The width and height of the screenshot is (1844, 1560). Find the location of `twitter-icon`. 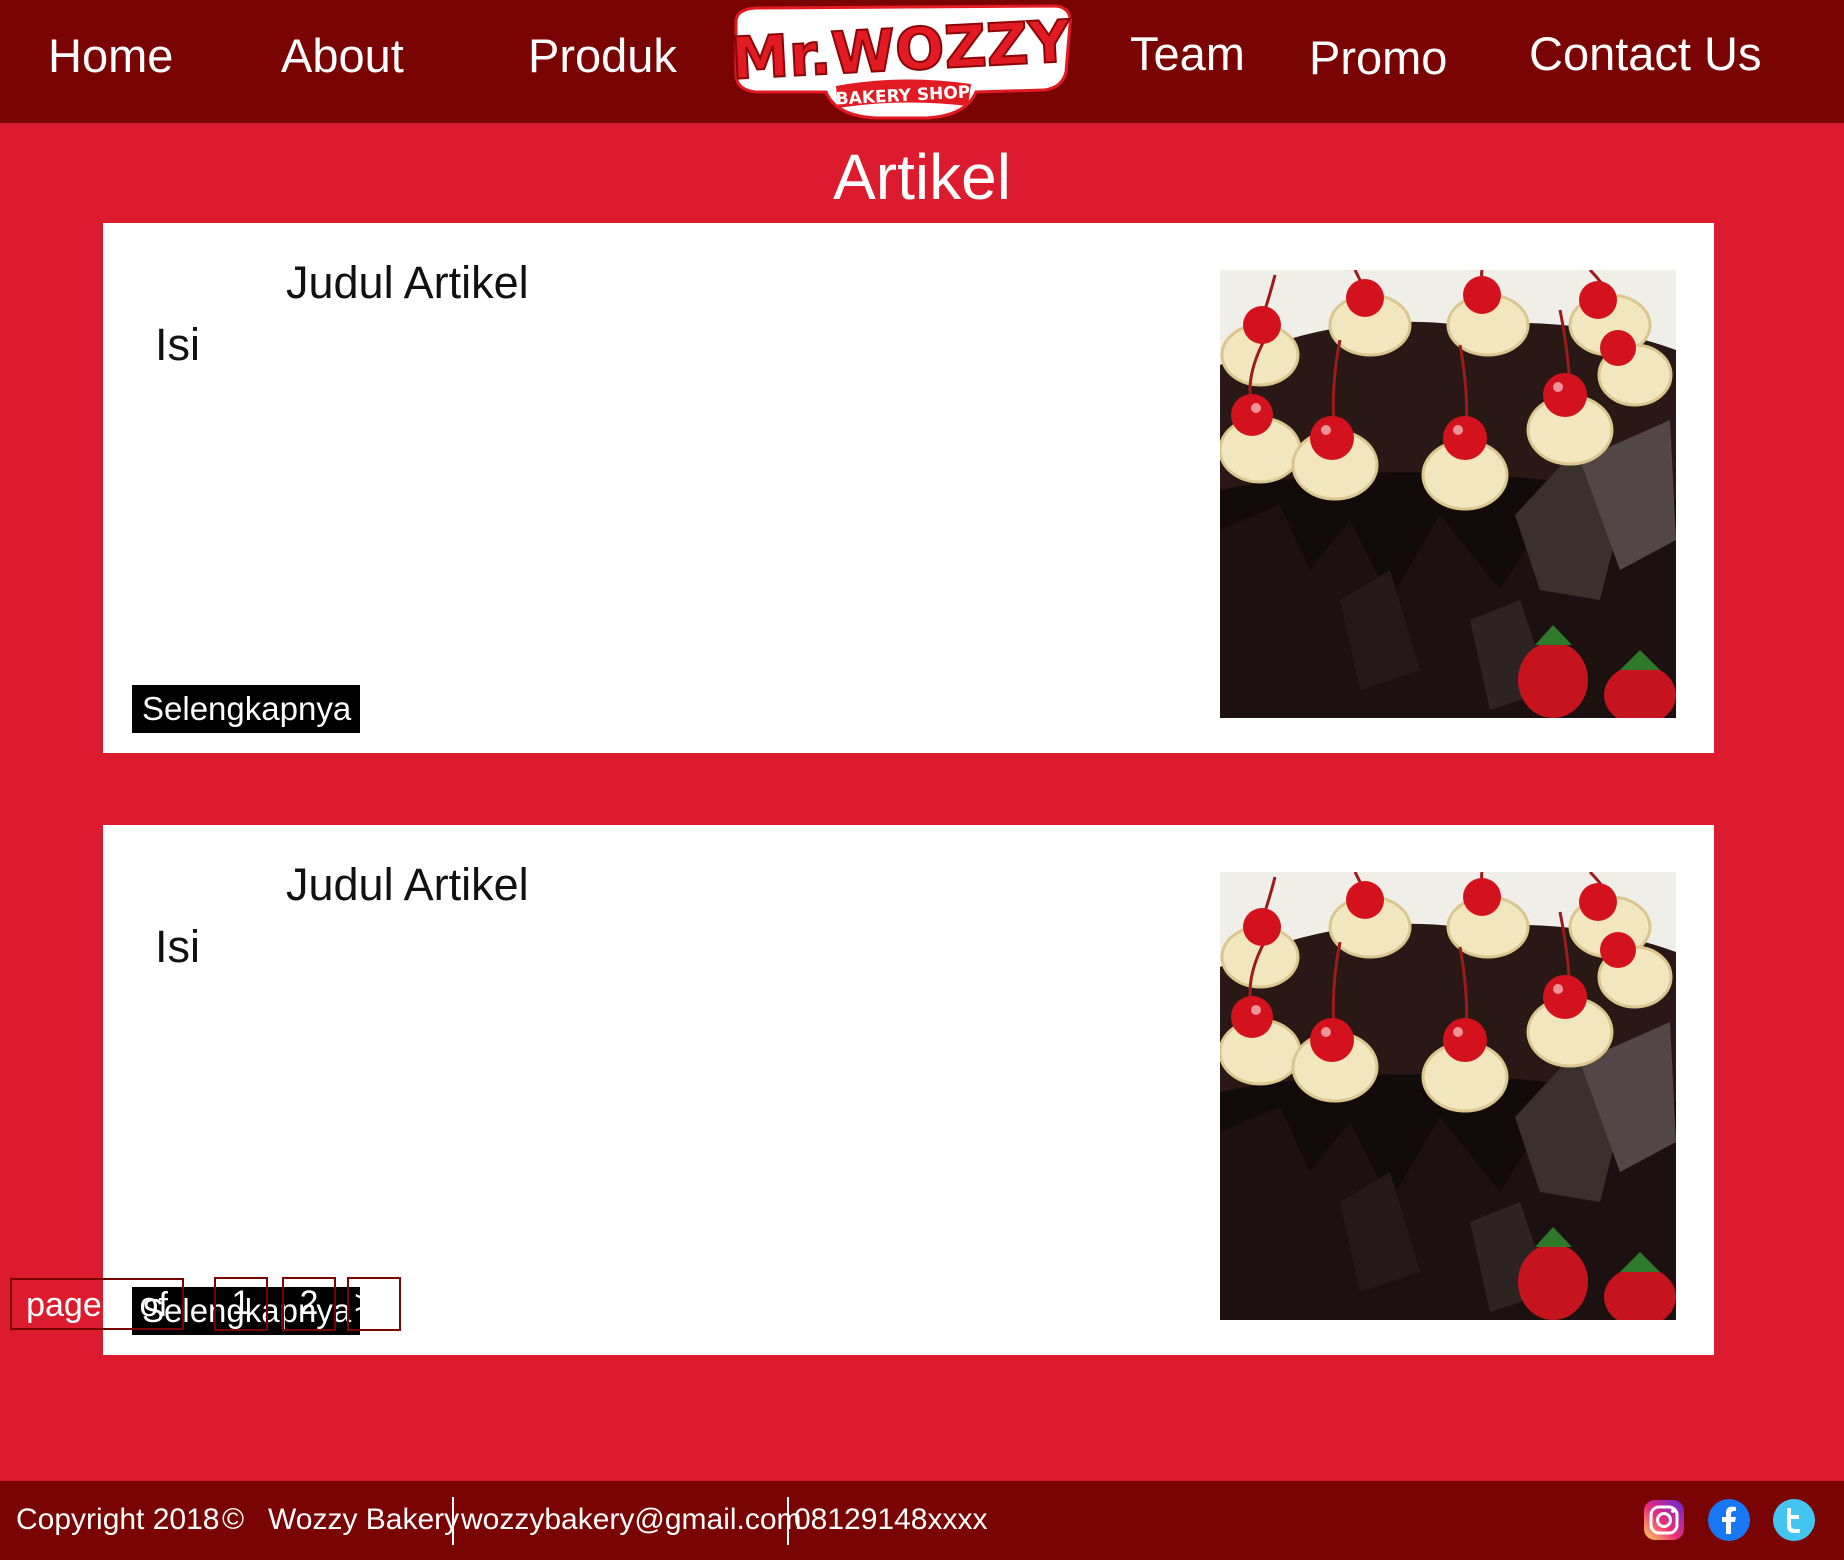

twitter-icon is located at coordinates (1794, 1520).